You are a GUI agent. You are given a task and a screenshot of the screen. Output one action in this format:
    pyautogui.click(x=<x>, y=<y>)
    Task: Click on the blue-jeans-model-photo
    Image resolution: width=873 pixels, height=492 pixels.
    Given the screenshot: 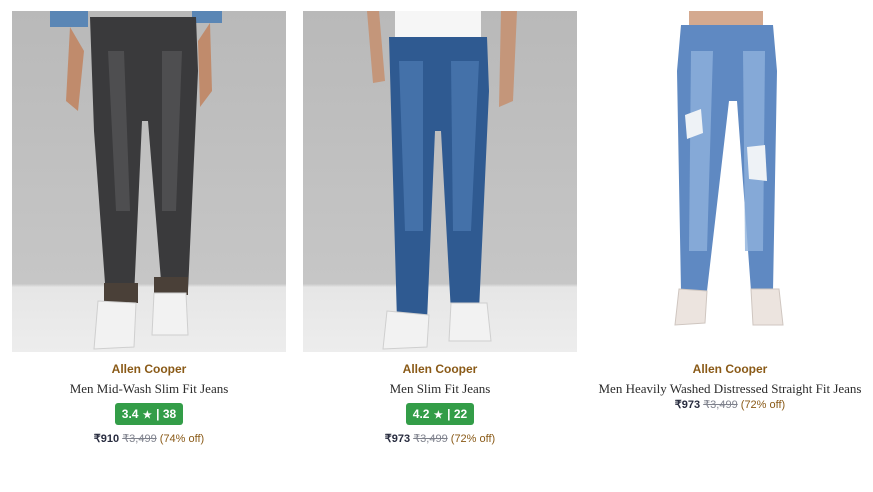 What is the action you would take?
    pyautogui.click(x=442, y=180)
    